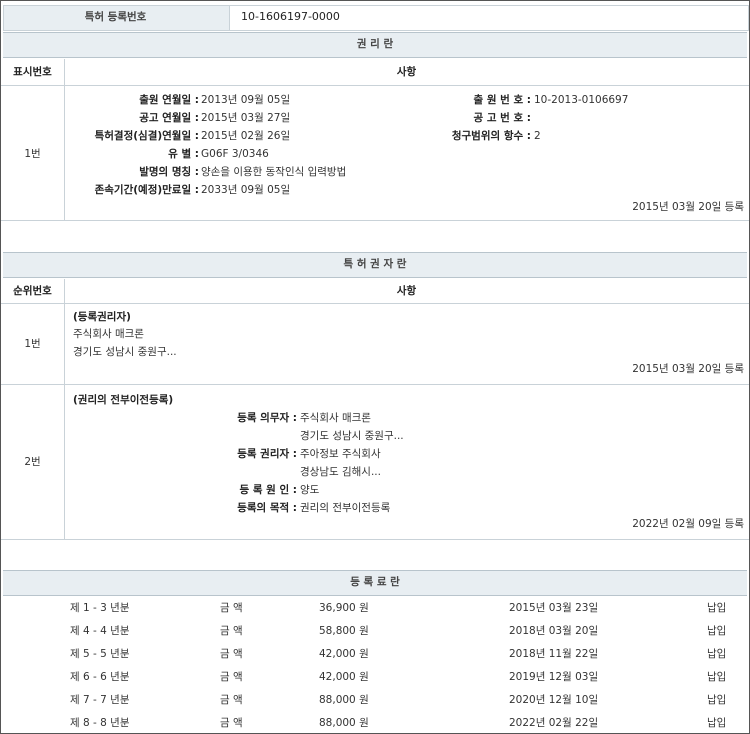 This screenshot has height=734, width=750. Describe the element at coordinates (335, 418) in the screenshot. I see `owner-row-2-value-obligor: 주식회사 매크론` at that location.